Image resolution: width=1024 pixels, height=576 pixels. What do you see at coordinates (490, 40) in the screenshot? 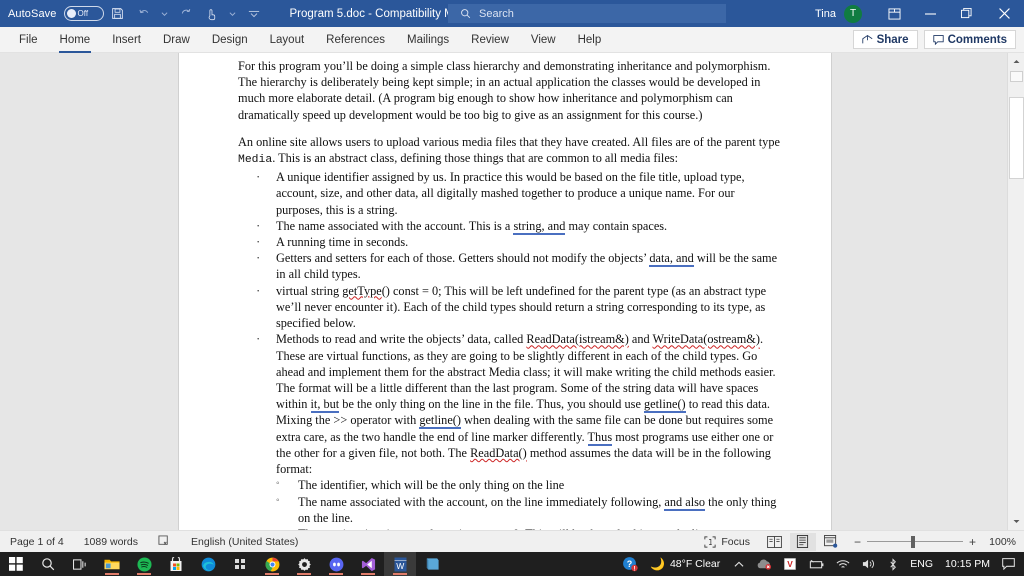
I see `tab-review: Review` at bounding box center [490, 40].